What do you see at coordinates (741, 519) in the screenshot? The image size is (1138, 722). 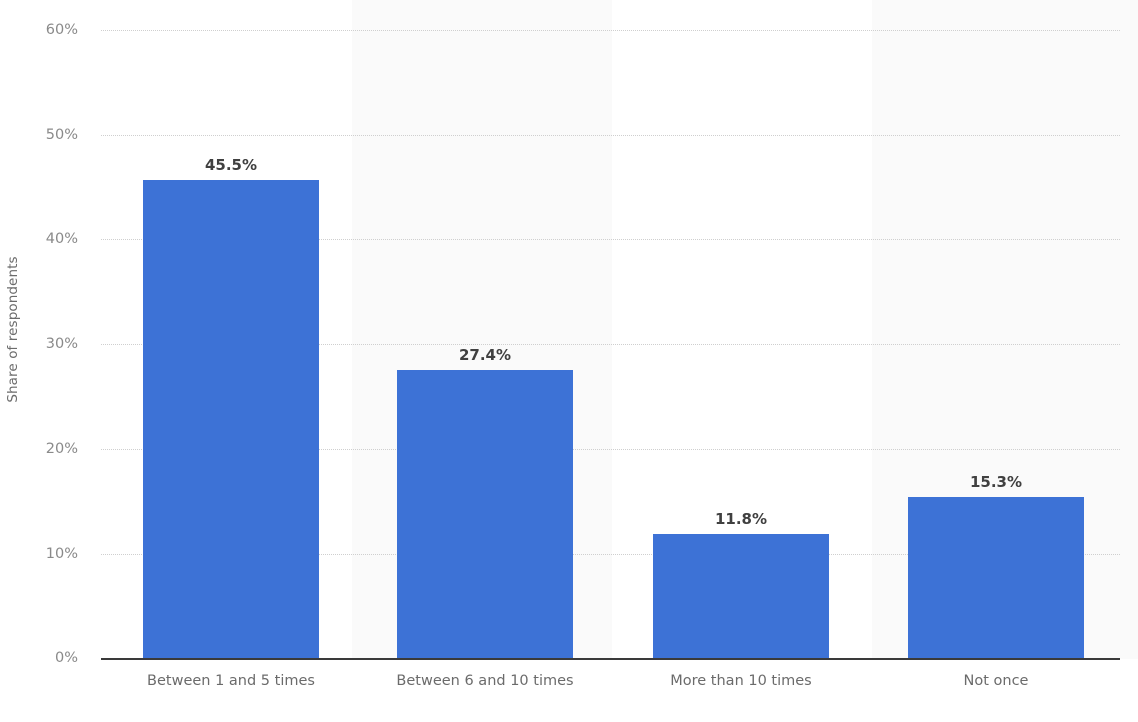 I see `bar-value-label-2: 11.8%` at bounding box center [741, 519].